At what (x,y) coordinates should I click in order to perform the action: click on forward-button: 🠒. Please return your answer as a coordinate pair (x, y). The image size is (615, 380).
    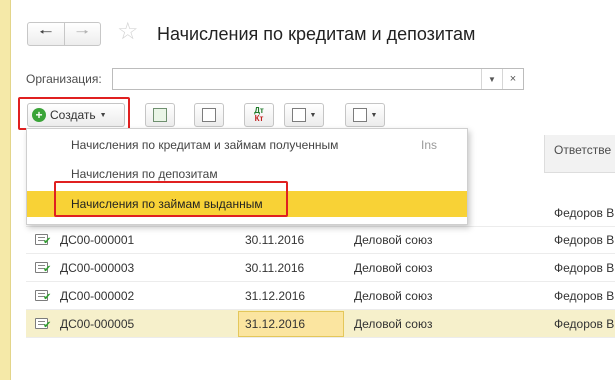
    Looking at the image, I should click on (83, 34).